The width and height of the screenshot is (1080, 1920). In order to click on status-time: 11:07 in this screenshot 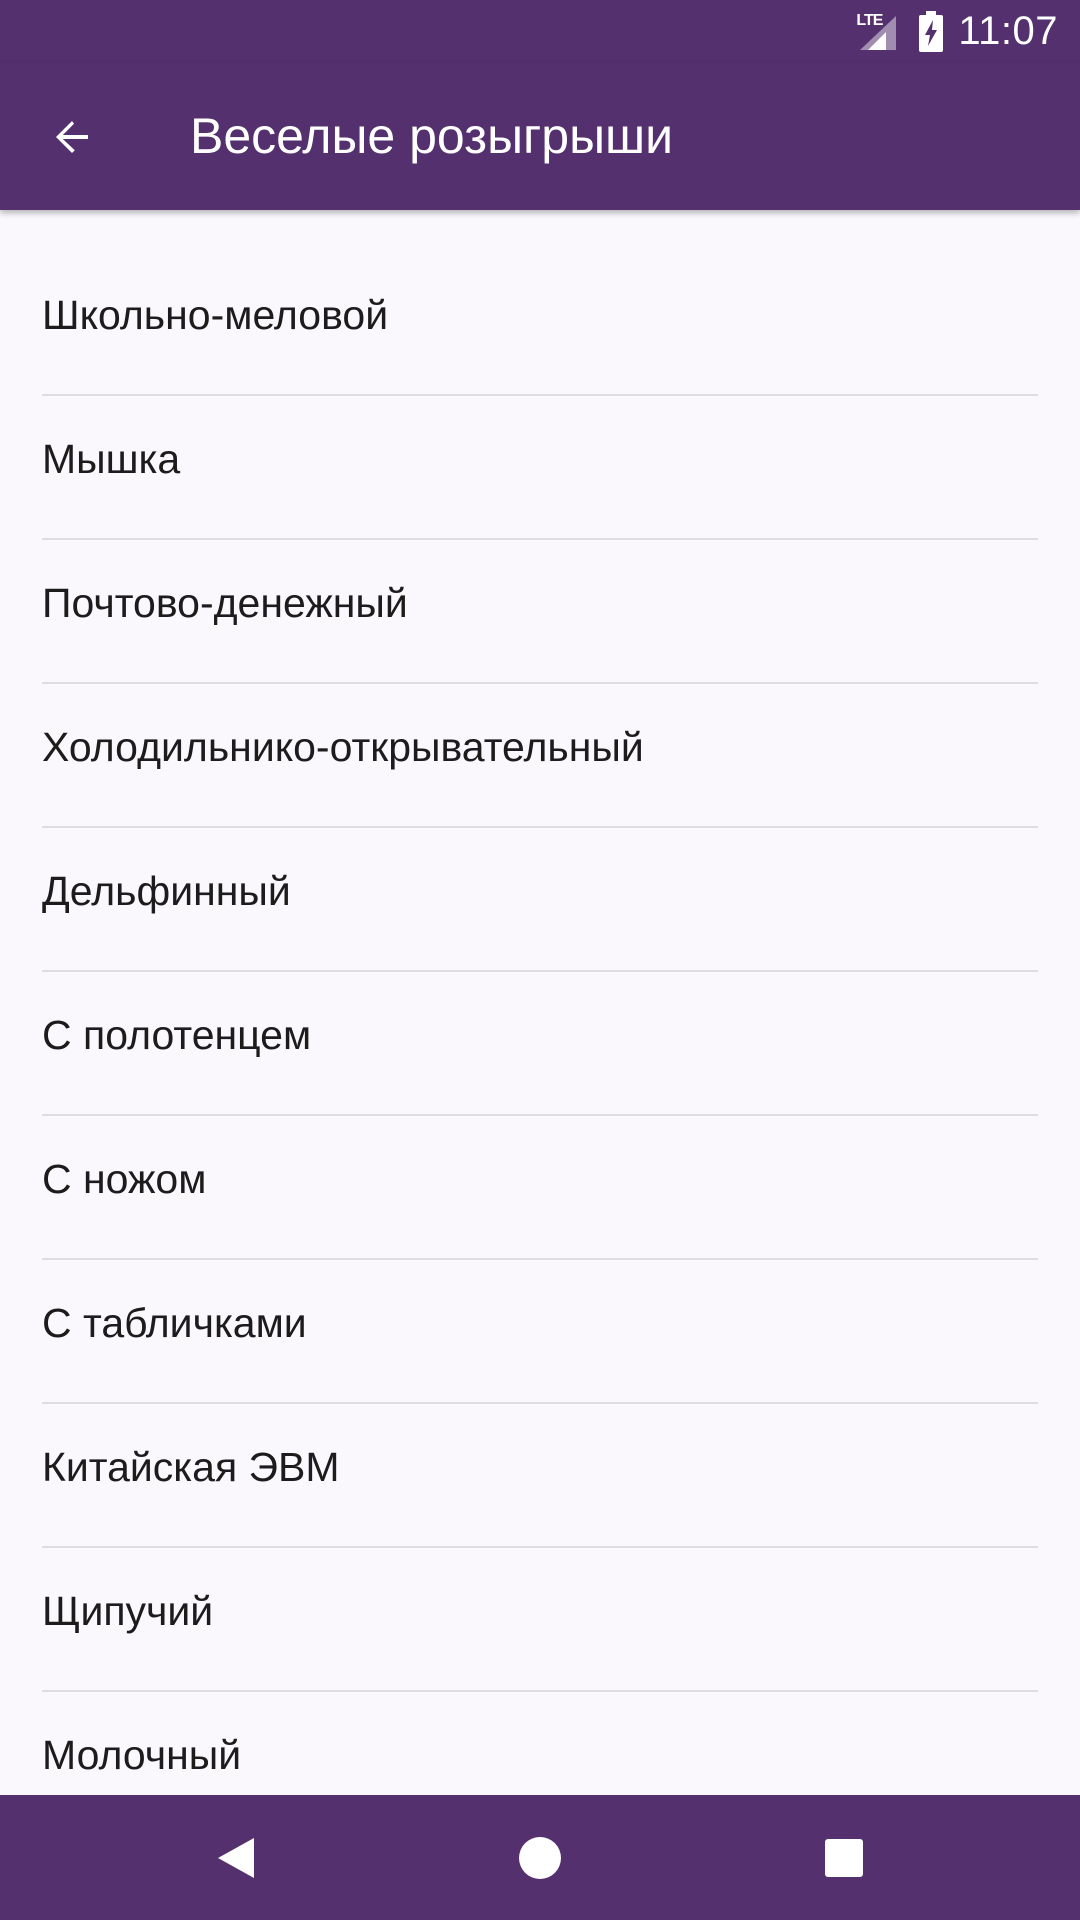, I will do `click(1008, 31)`.